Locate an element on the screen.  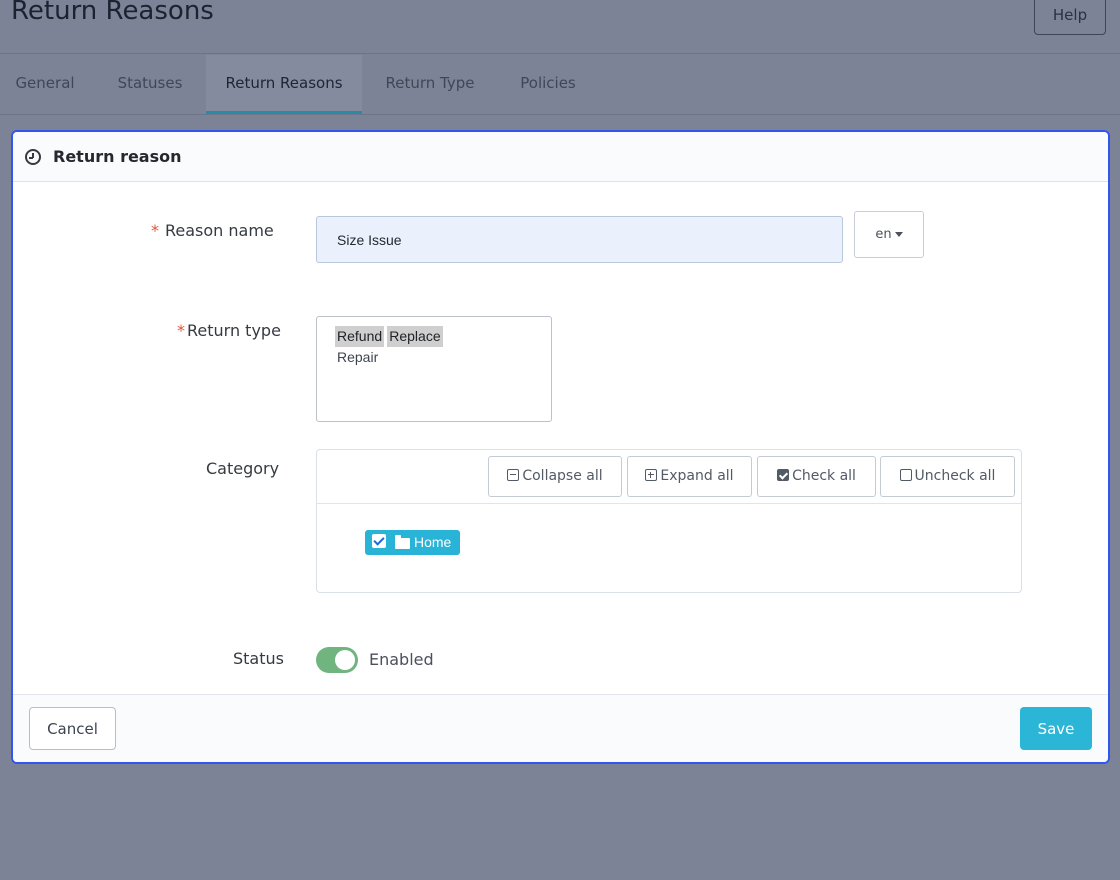
category-label: Category is located at coordinates (243, 468).